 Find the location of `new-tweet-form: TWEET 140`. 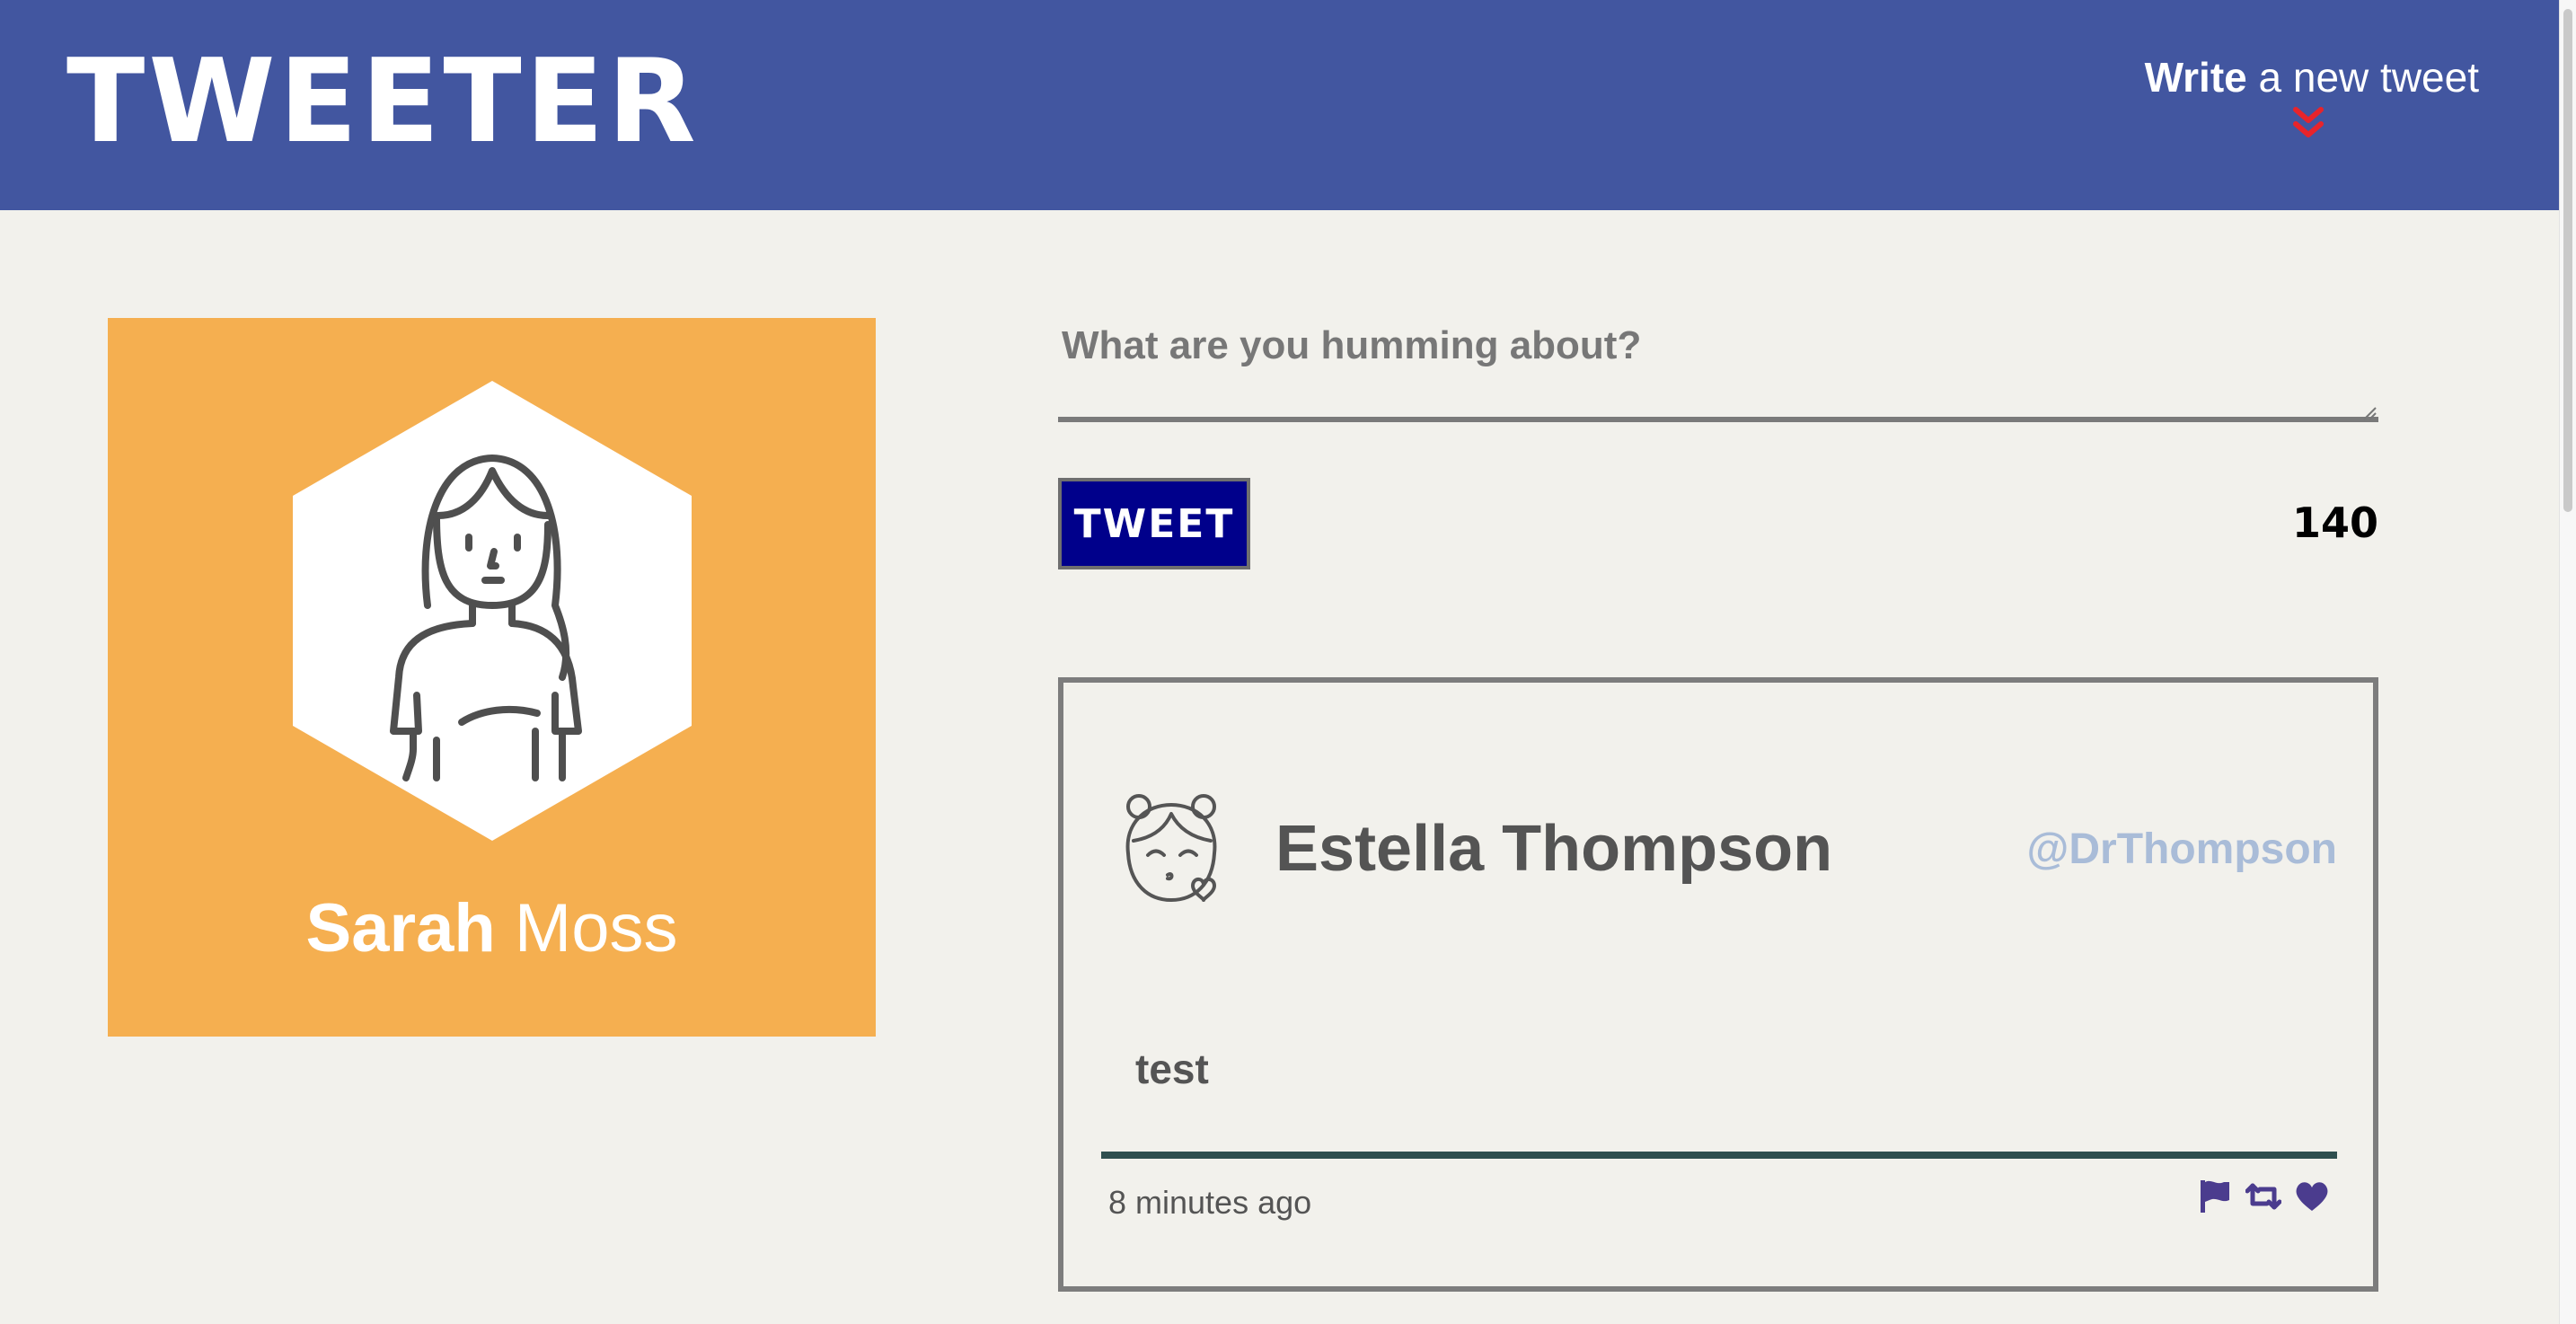

new-tweet-form: TWEET 140 is located at coordinates (1718, 437).